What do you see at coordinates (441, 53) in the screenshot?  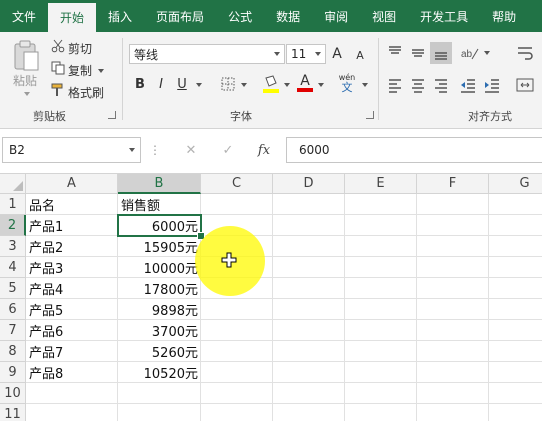 I see `align-bottom-icon` at bounding box center [441, 53].